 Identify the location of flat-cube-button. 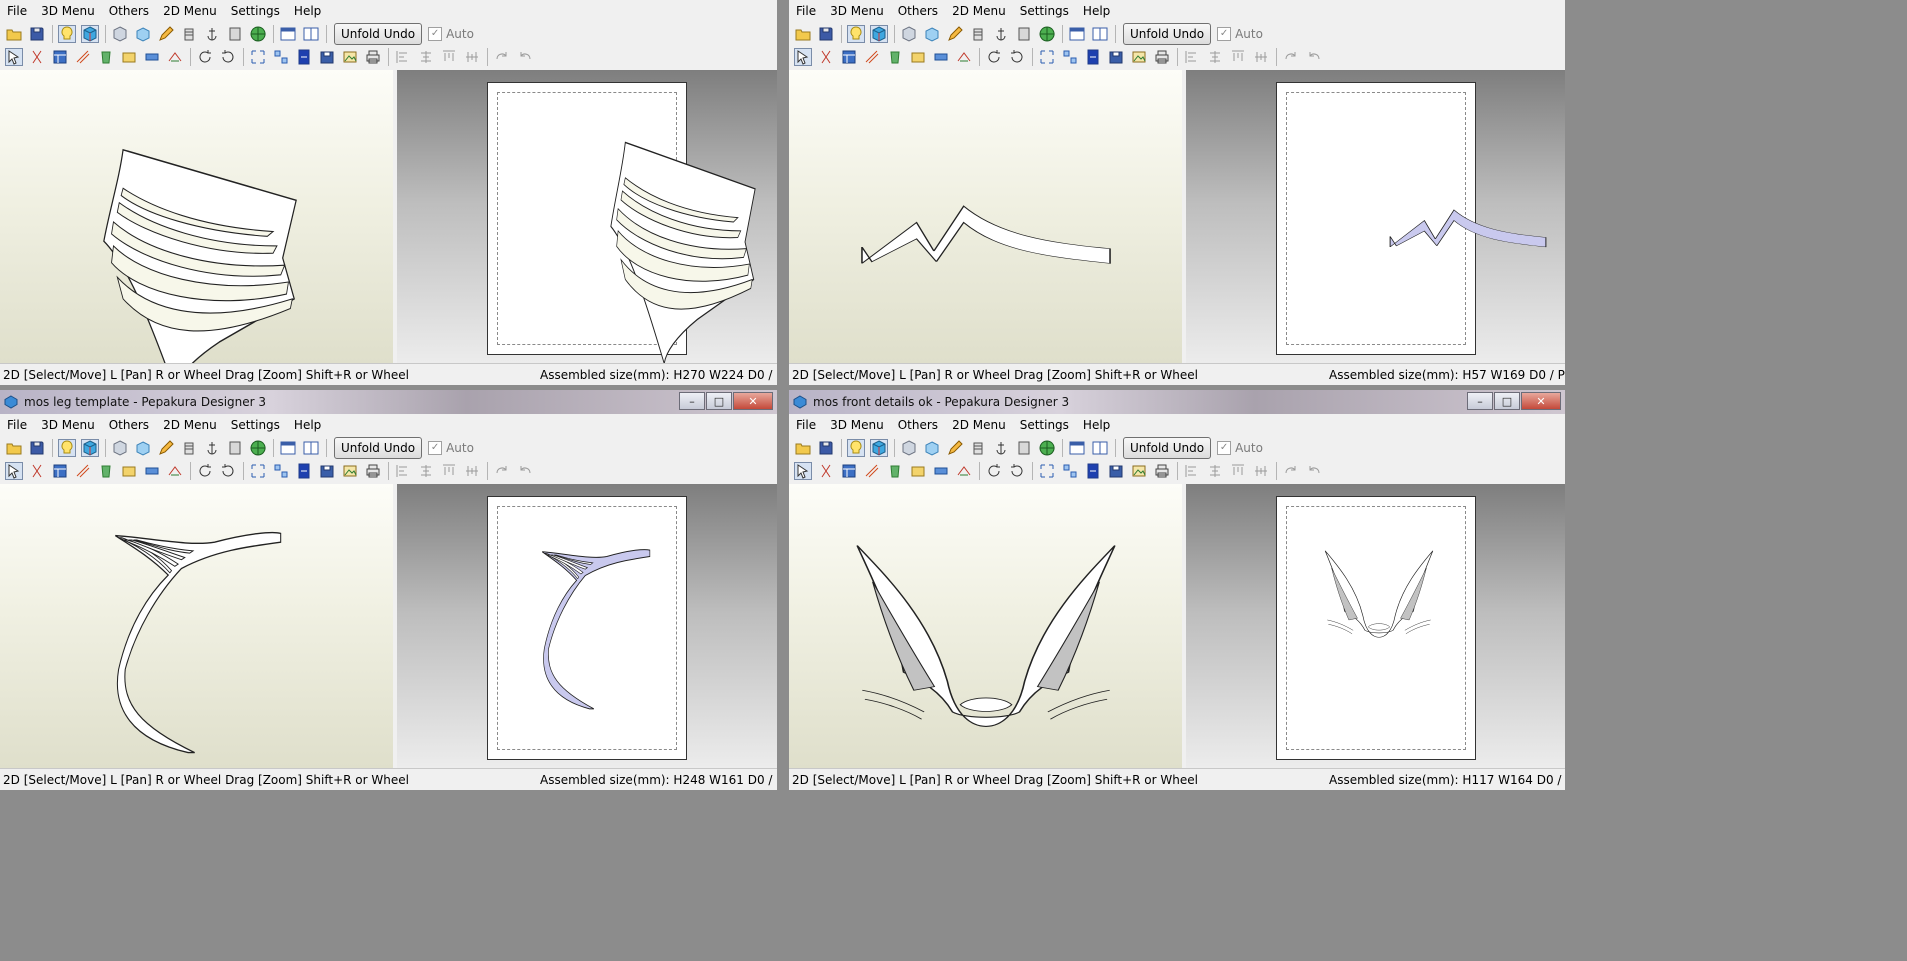
(909, 34).